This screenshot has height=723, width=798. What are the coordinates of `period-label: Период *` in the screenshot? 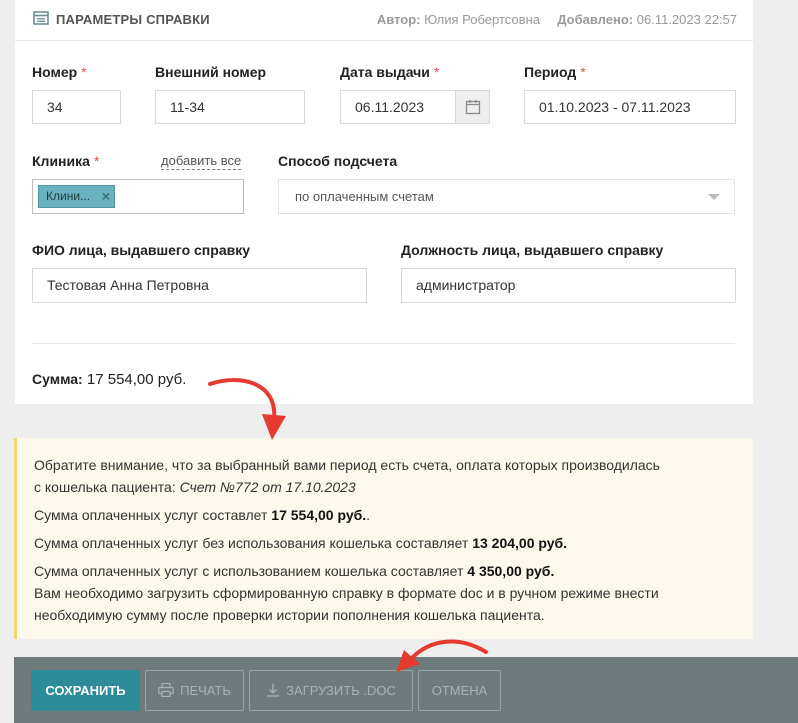 It's located at (555, 72).